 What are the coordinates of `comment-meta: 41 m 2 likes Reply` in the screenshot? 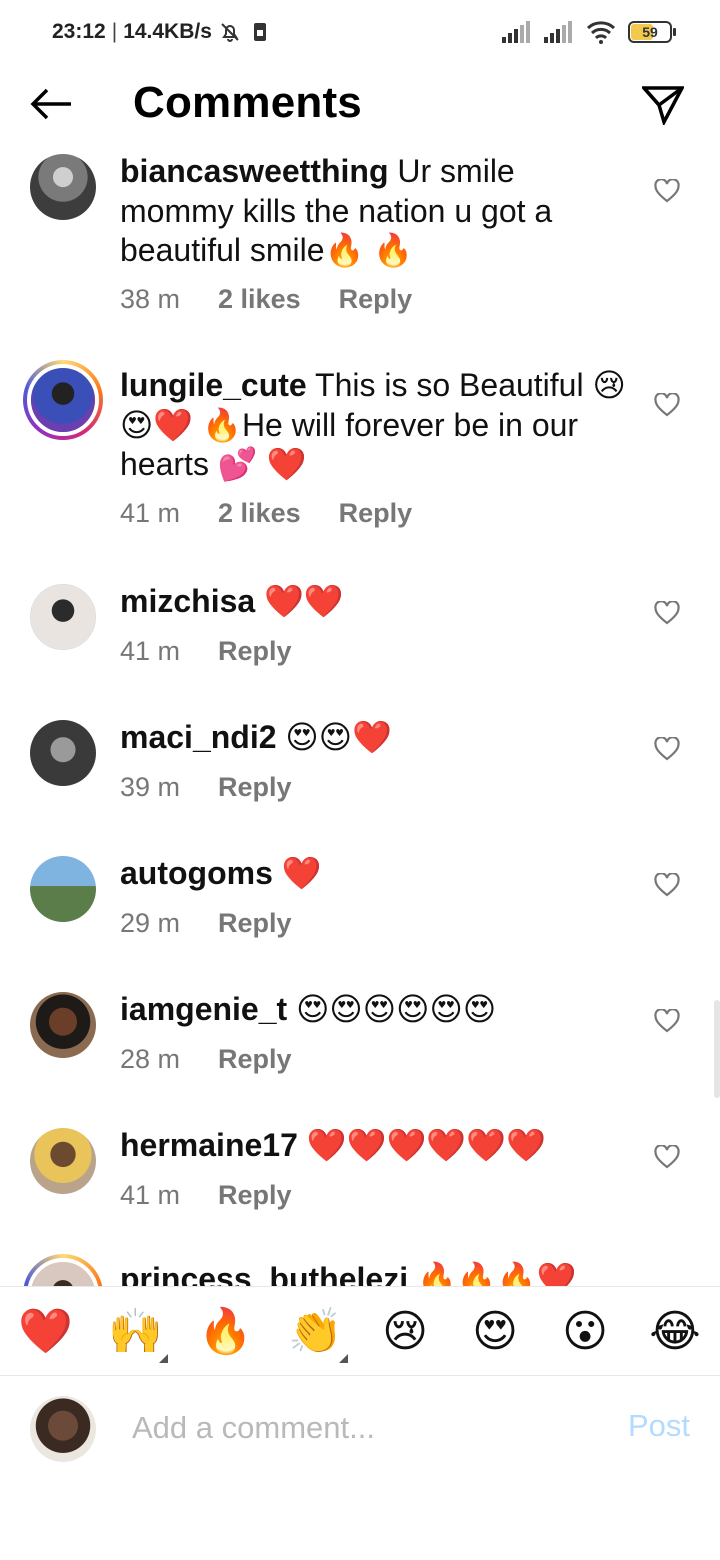 It's located at (266, 513).